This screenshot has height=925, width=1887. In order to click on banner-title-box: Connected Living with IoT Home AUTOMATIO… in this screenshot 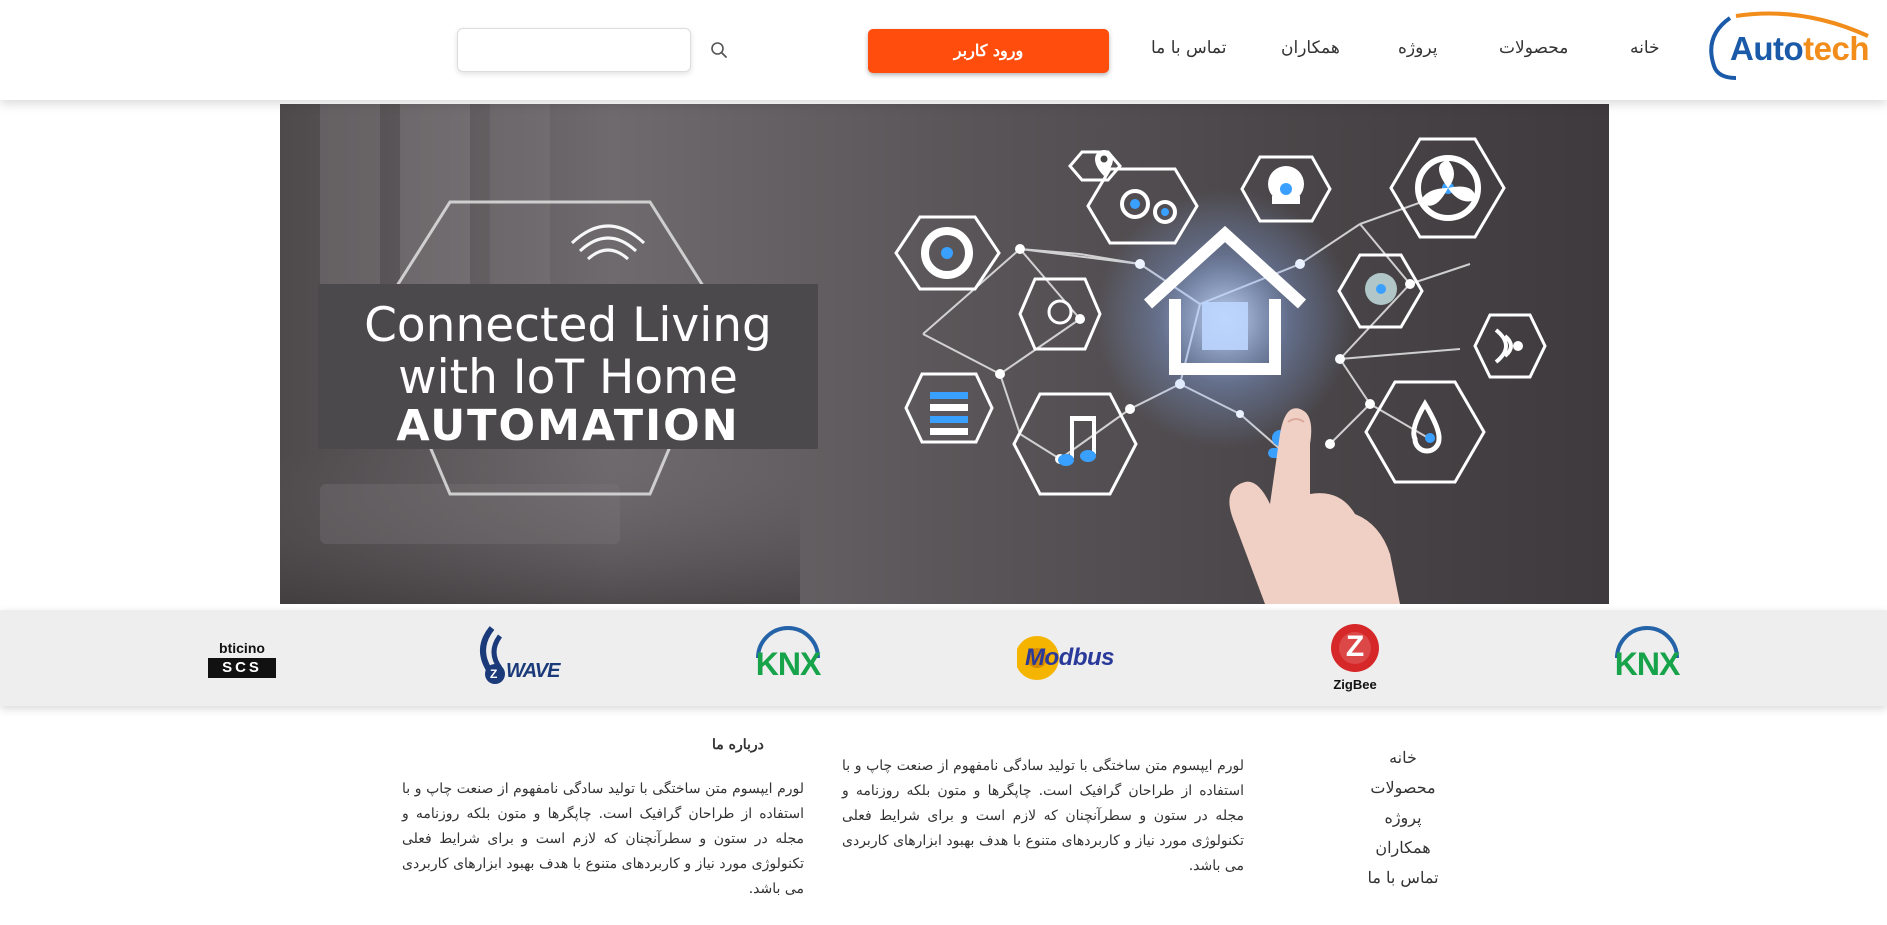, I will do `click(568, 367)`.